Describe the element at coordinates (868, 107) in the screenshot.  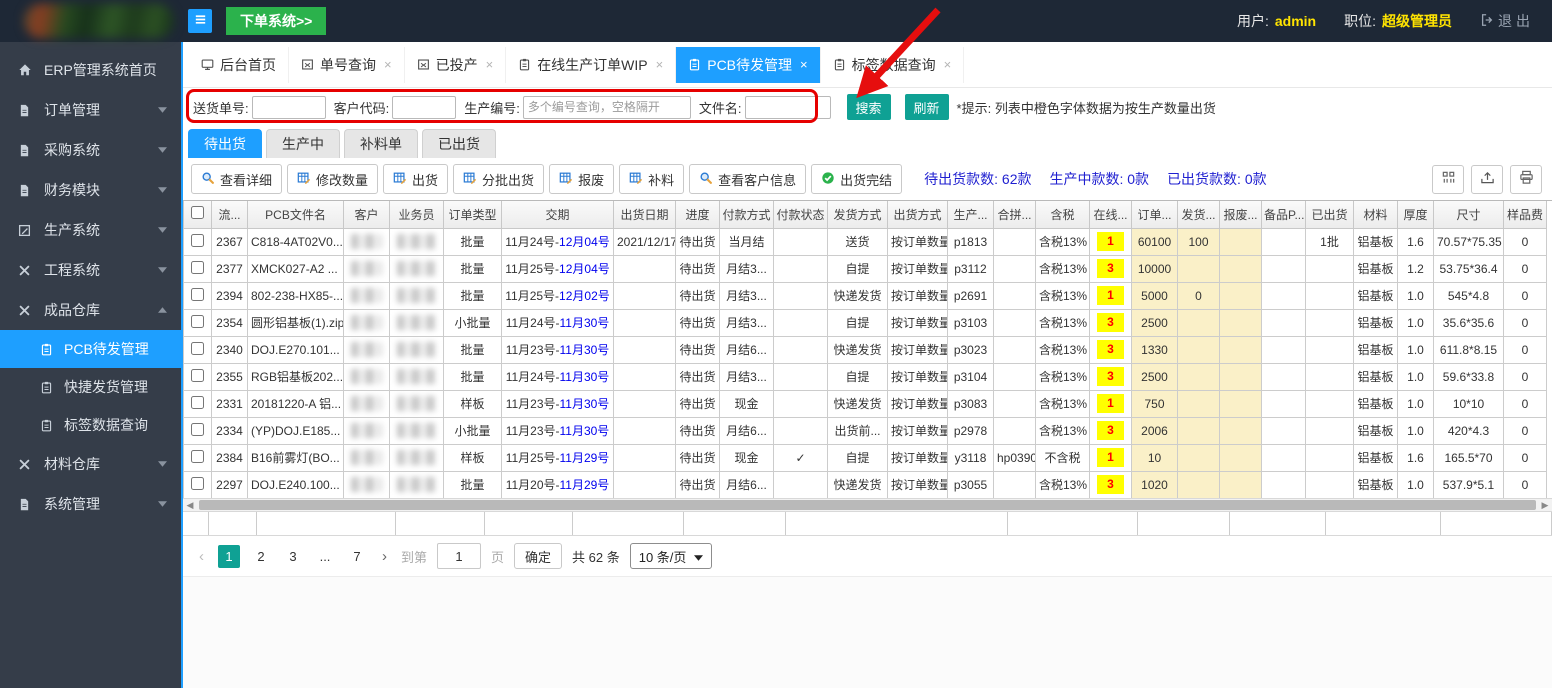
I see `search-button: 搜索` at that location.